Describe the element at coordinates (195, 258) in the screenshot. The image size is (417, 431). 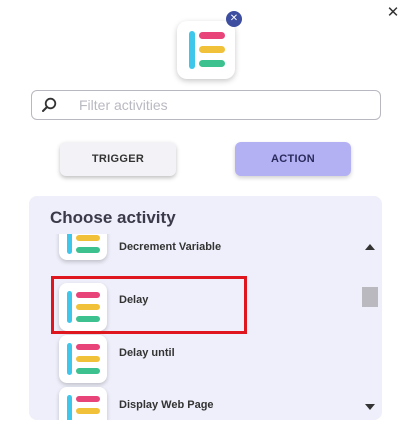
I see `list-item-decrement-variable: Decrement Variable` at that location.